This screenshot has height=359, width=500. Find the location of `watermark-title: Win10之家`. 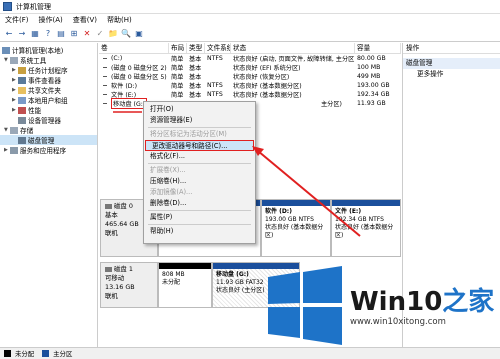

watermark-title: Win10之家 is located at coordinates (422, 302).